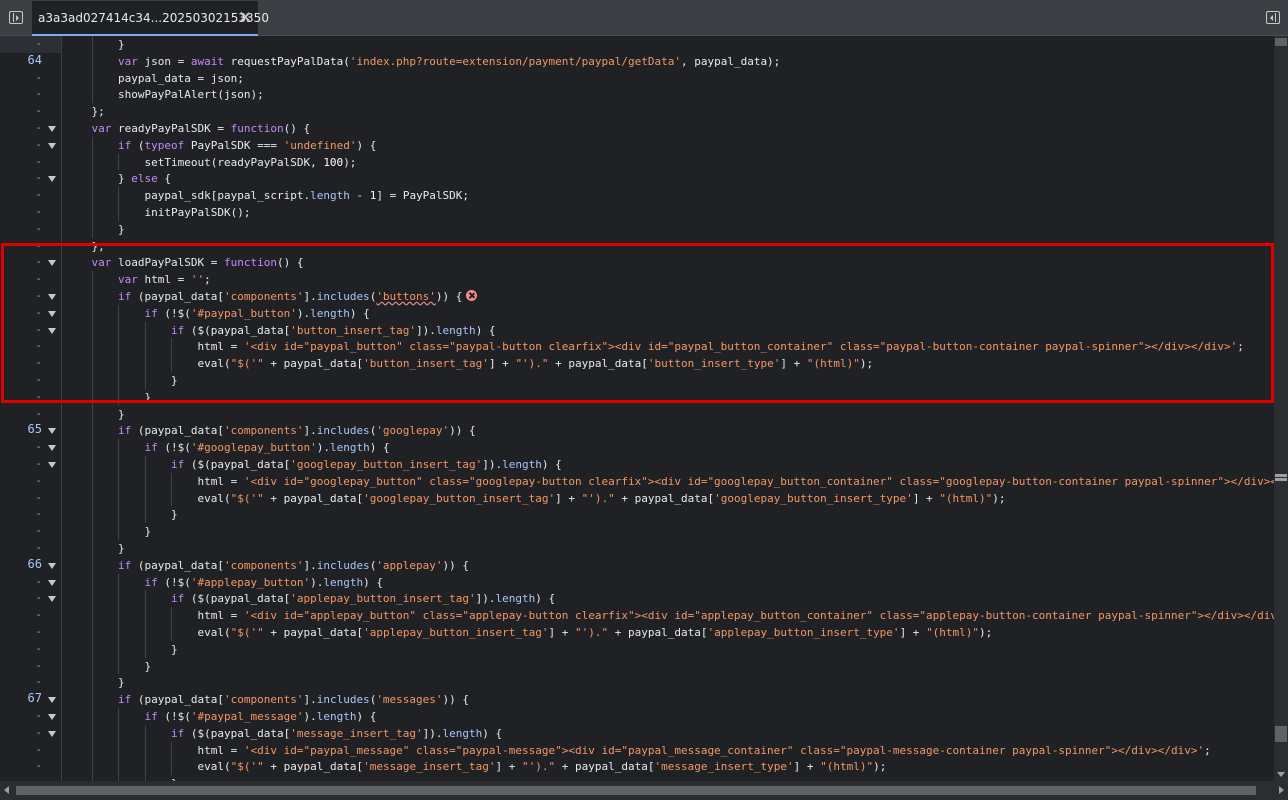  Describe the element at coordinates (191, 94) in the screenshot. I see `code-line: showPayPalAlert(json);` at that location.